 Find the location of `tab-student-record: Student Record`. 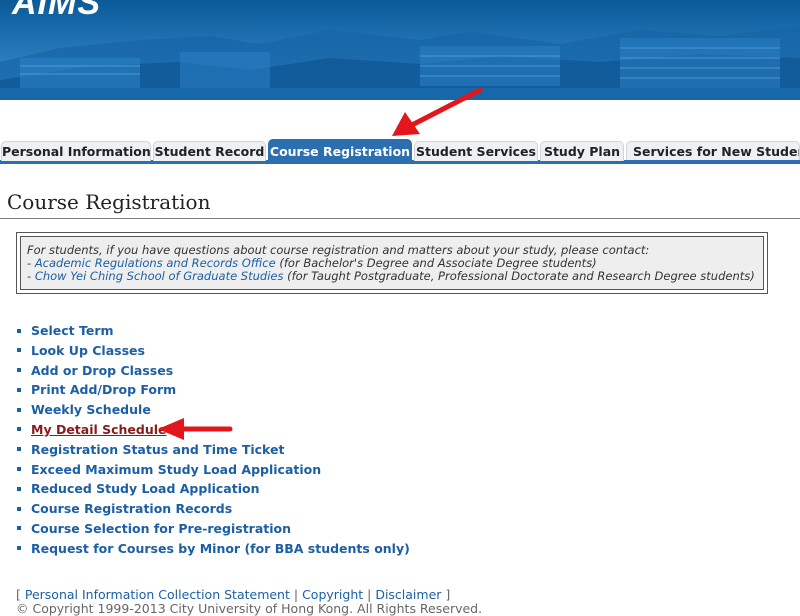

tab-student-record: Student Record is located at coordinates (209, 151).